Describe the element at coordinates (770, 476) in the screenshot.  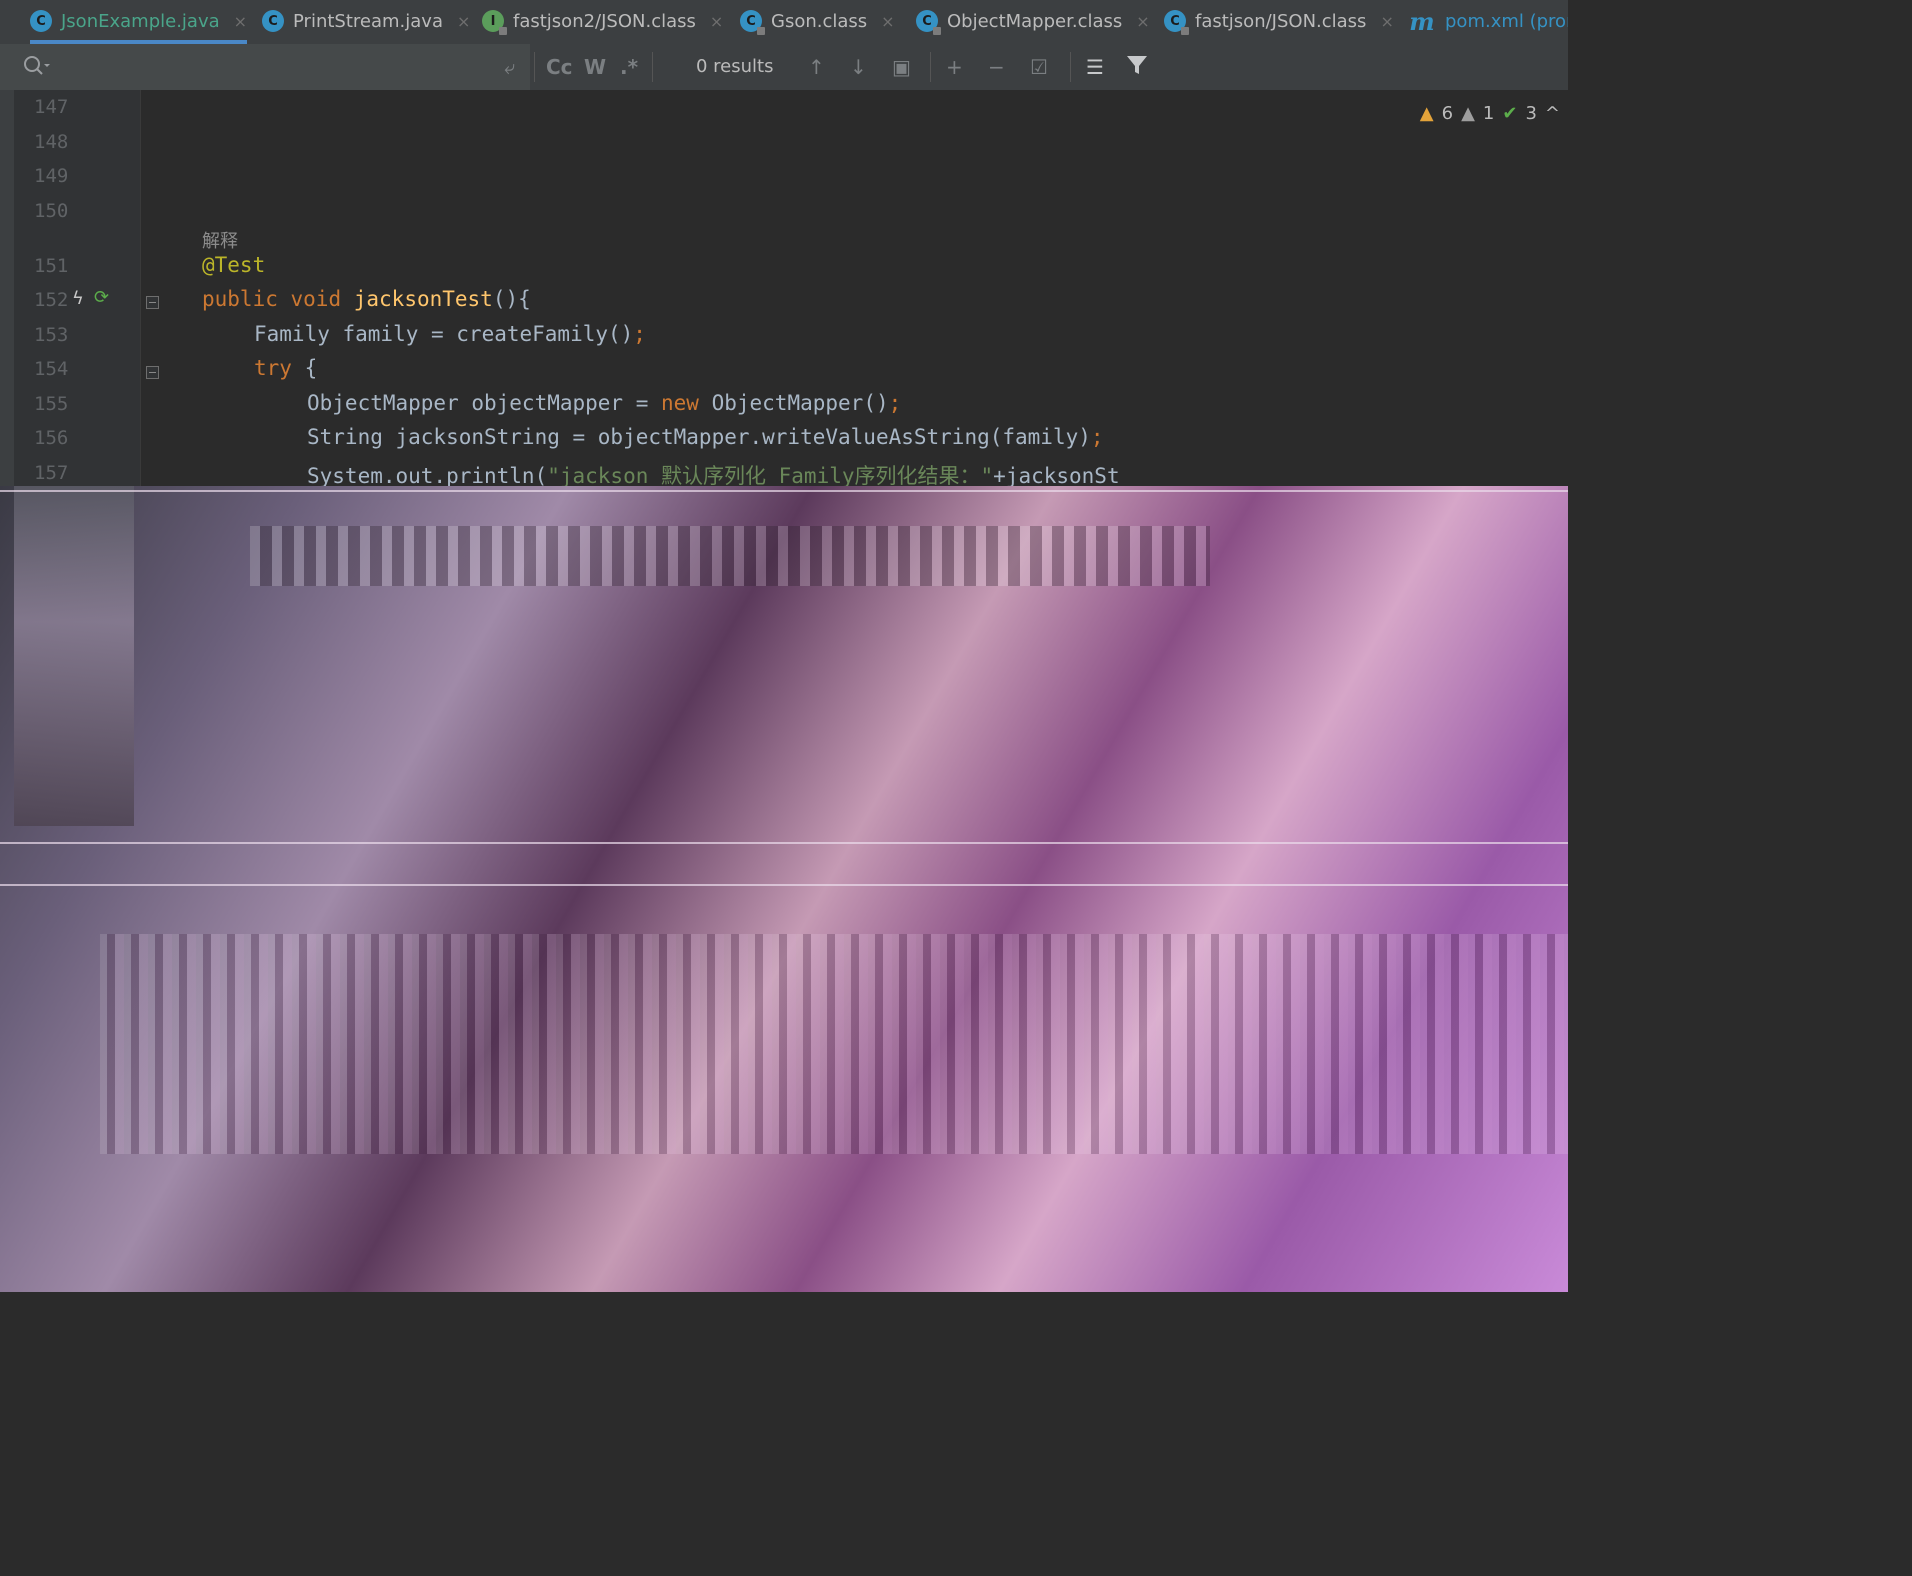
I see `string-literal: "jackson 默认序列化 Family序列化结果："` at that location.